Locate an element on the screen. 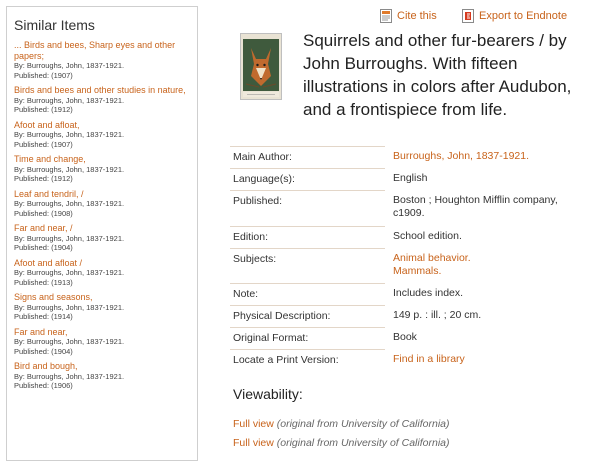  main-author-label: Main Author: is located at coordinates (307, 157).